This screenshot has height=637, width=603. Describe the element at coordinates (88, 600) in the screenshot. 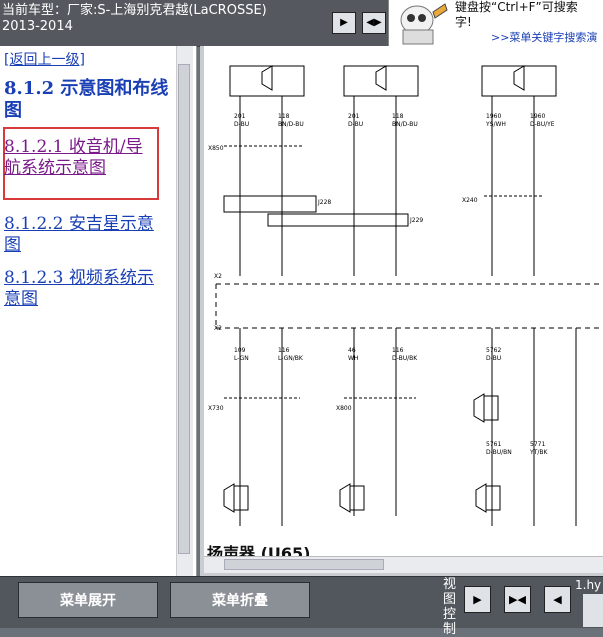

I see `menu-expand-button: 菜单展开` at that location.